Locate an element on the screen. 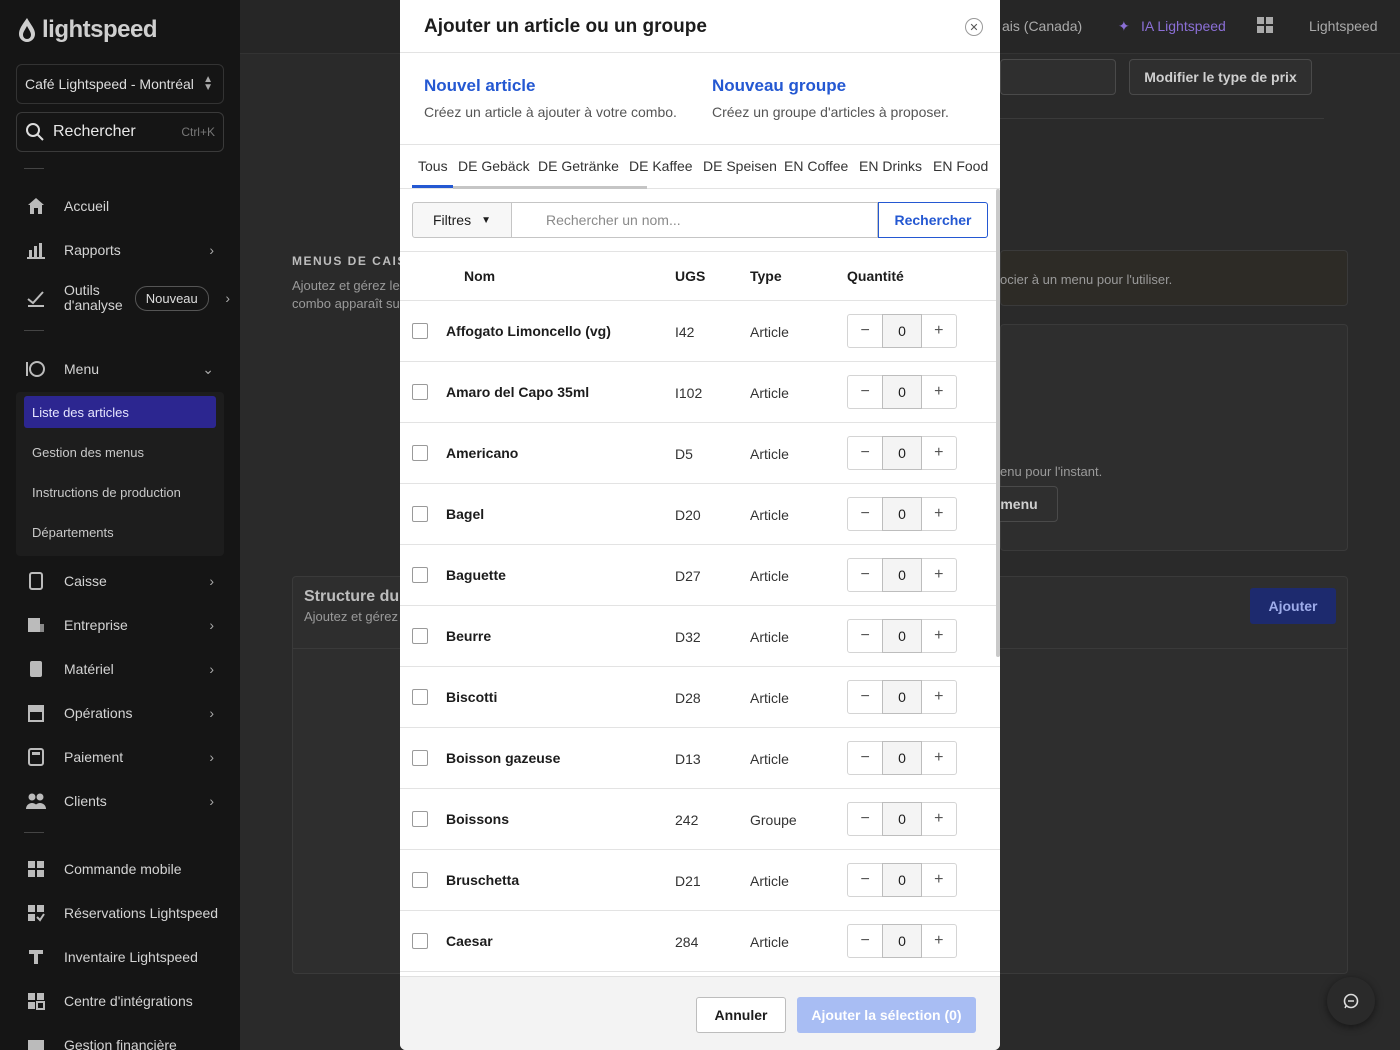 The height and width of the screenshot is (1050, 1400). nav-payment: Paiement › is located at coordinates (120, 757).